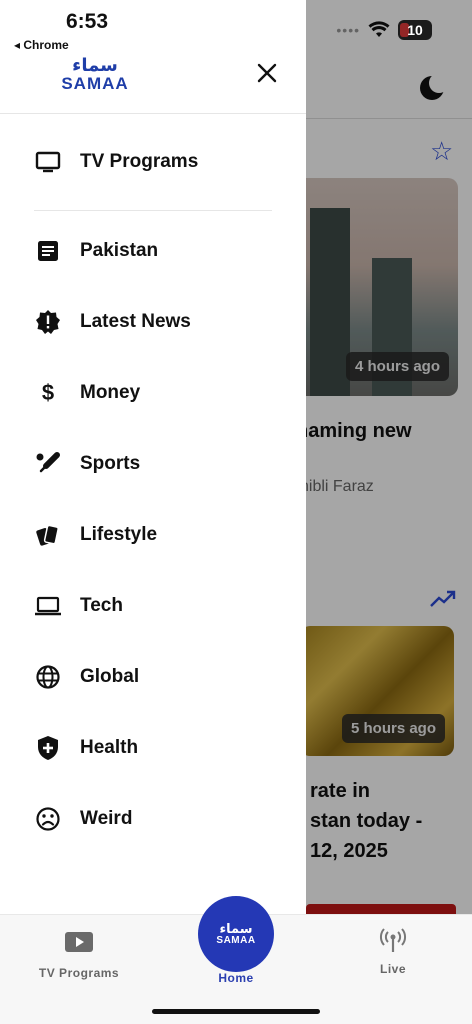 This screenshot has width=472, height=1024. Describe the element at coordinates (267, 73) in the screenshot. I see `close-icon` at that location.